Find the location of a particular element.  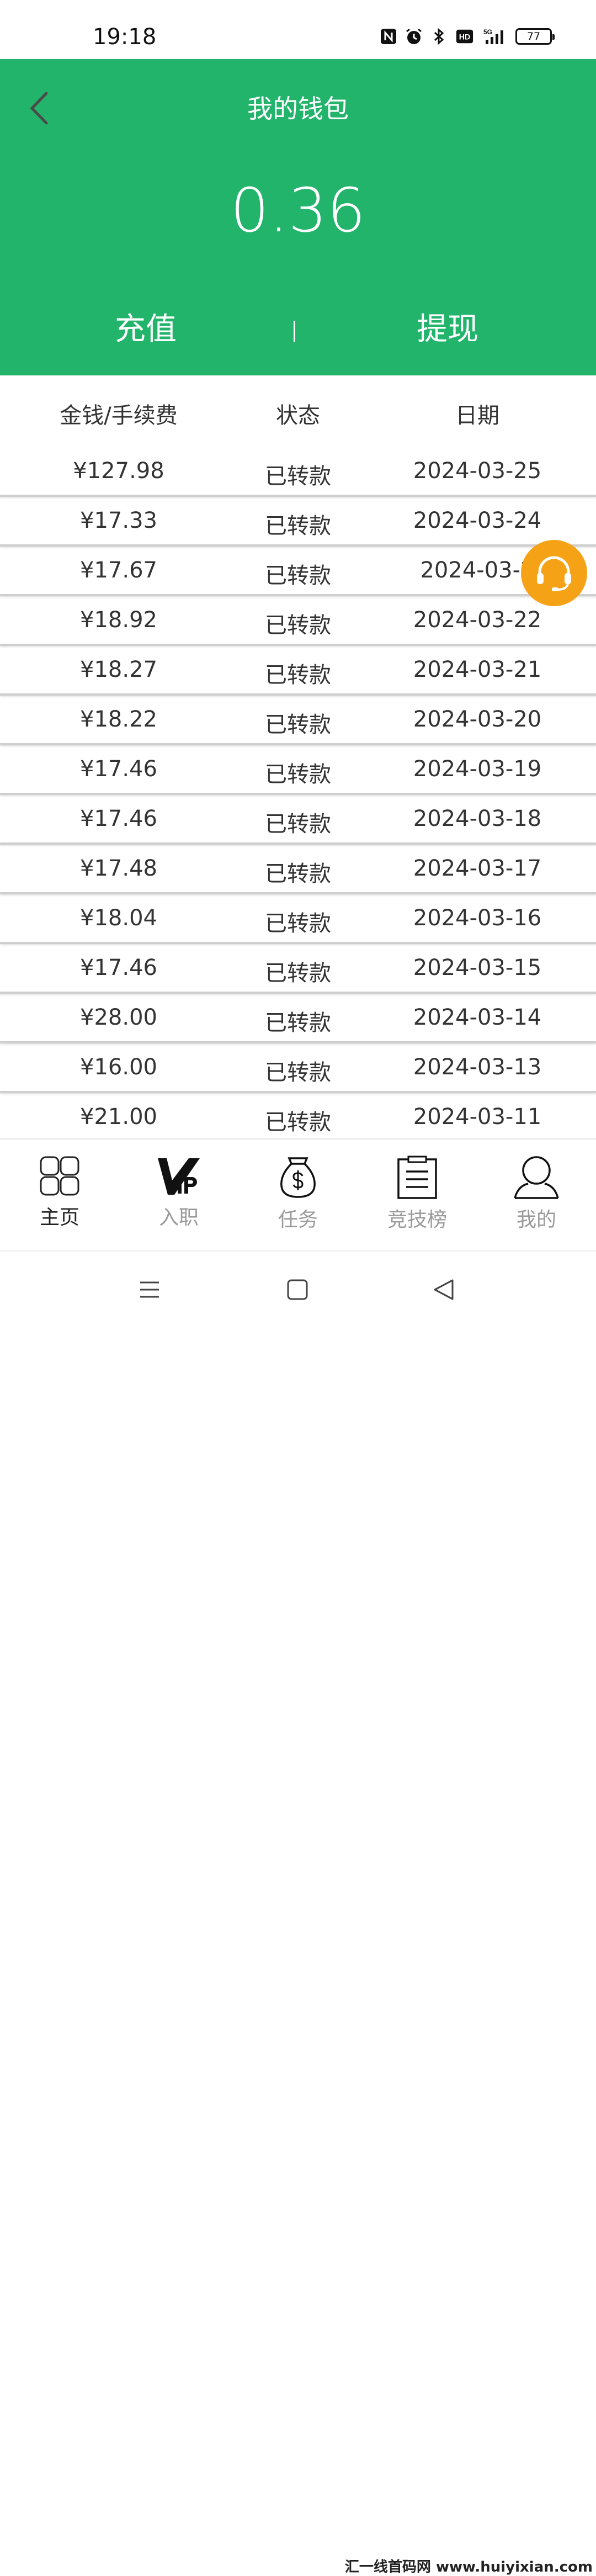

nav-leaderboard: 竞技榜 is located at coordinates (417, 1196).